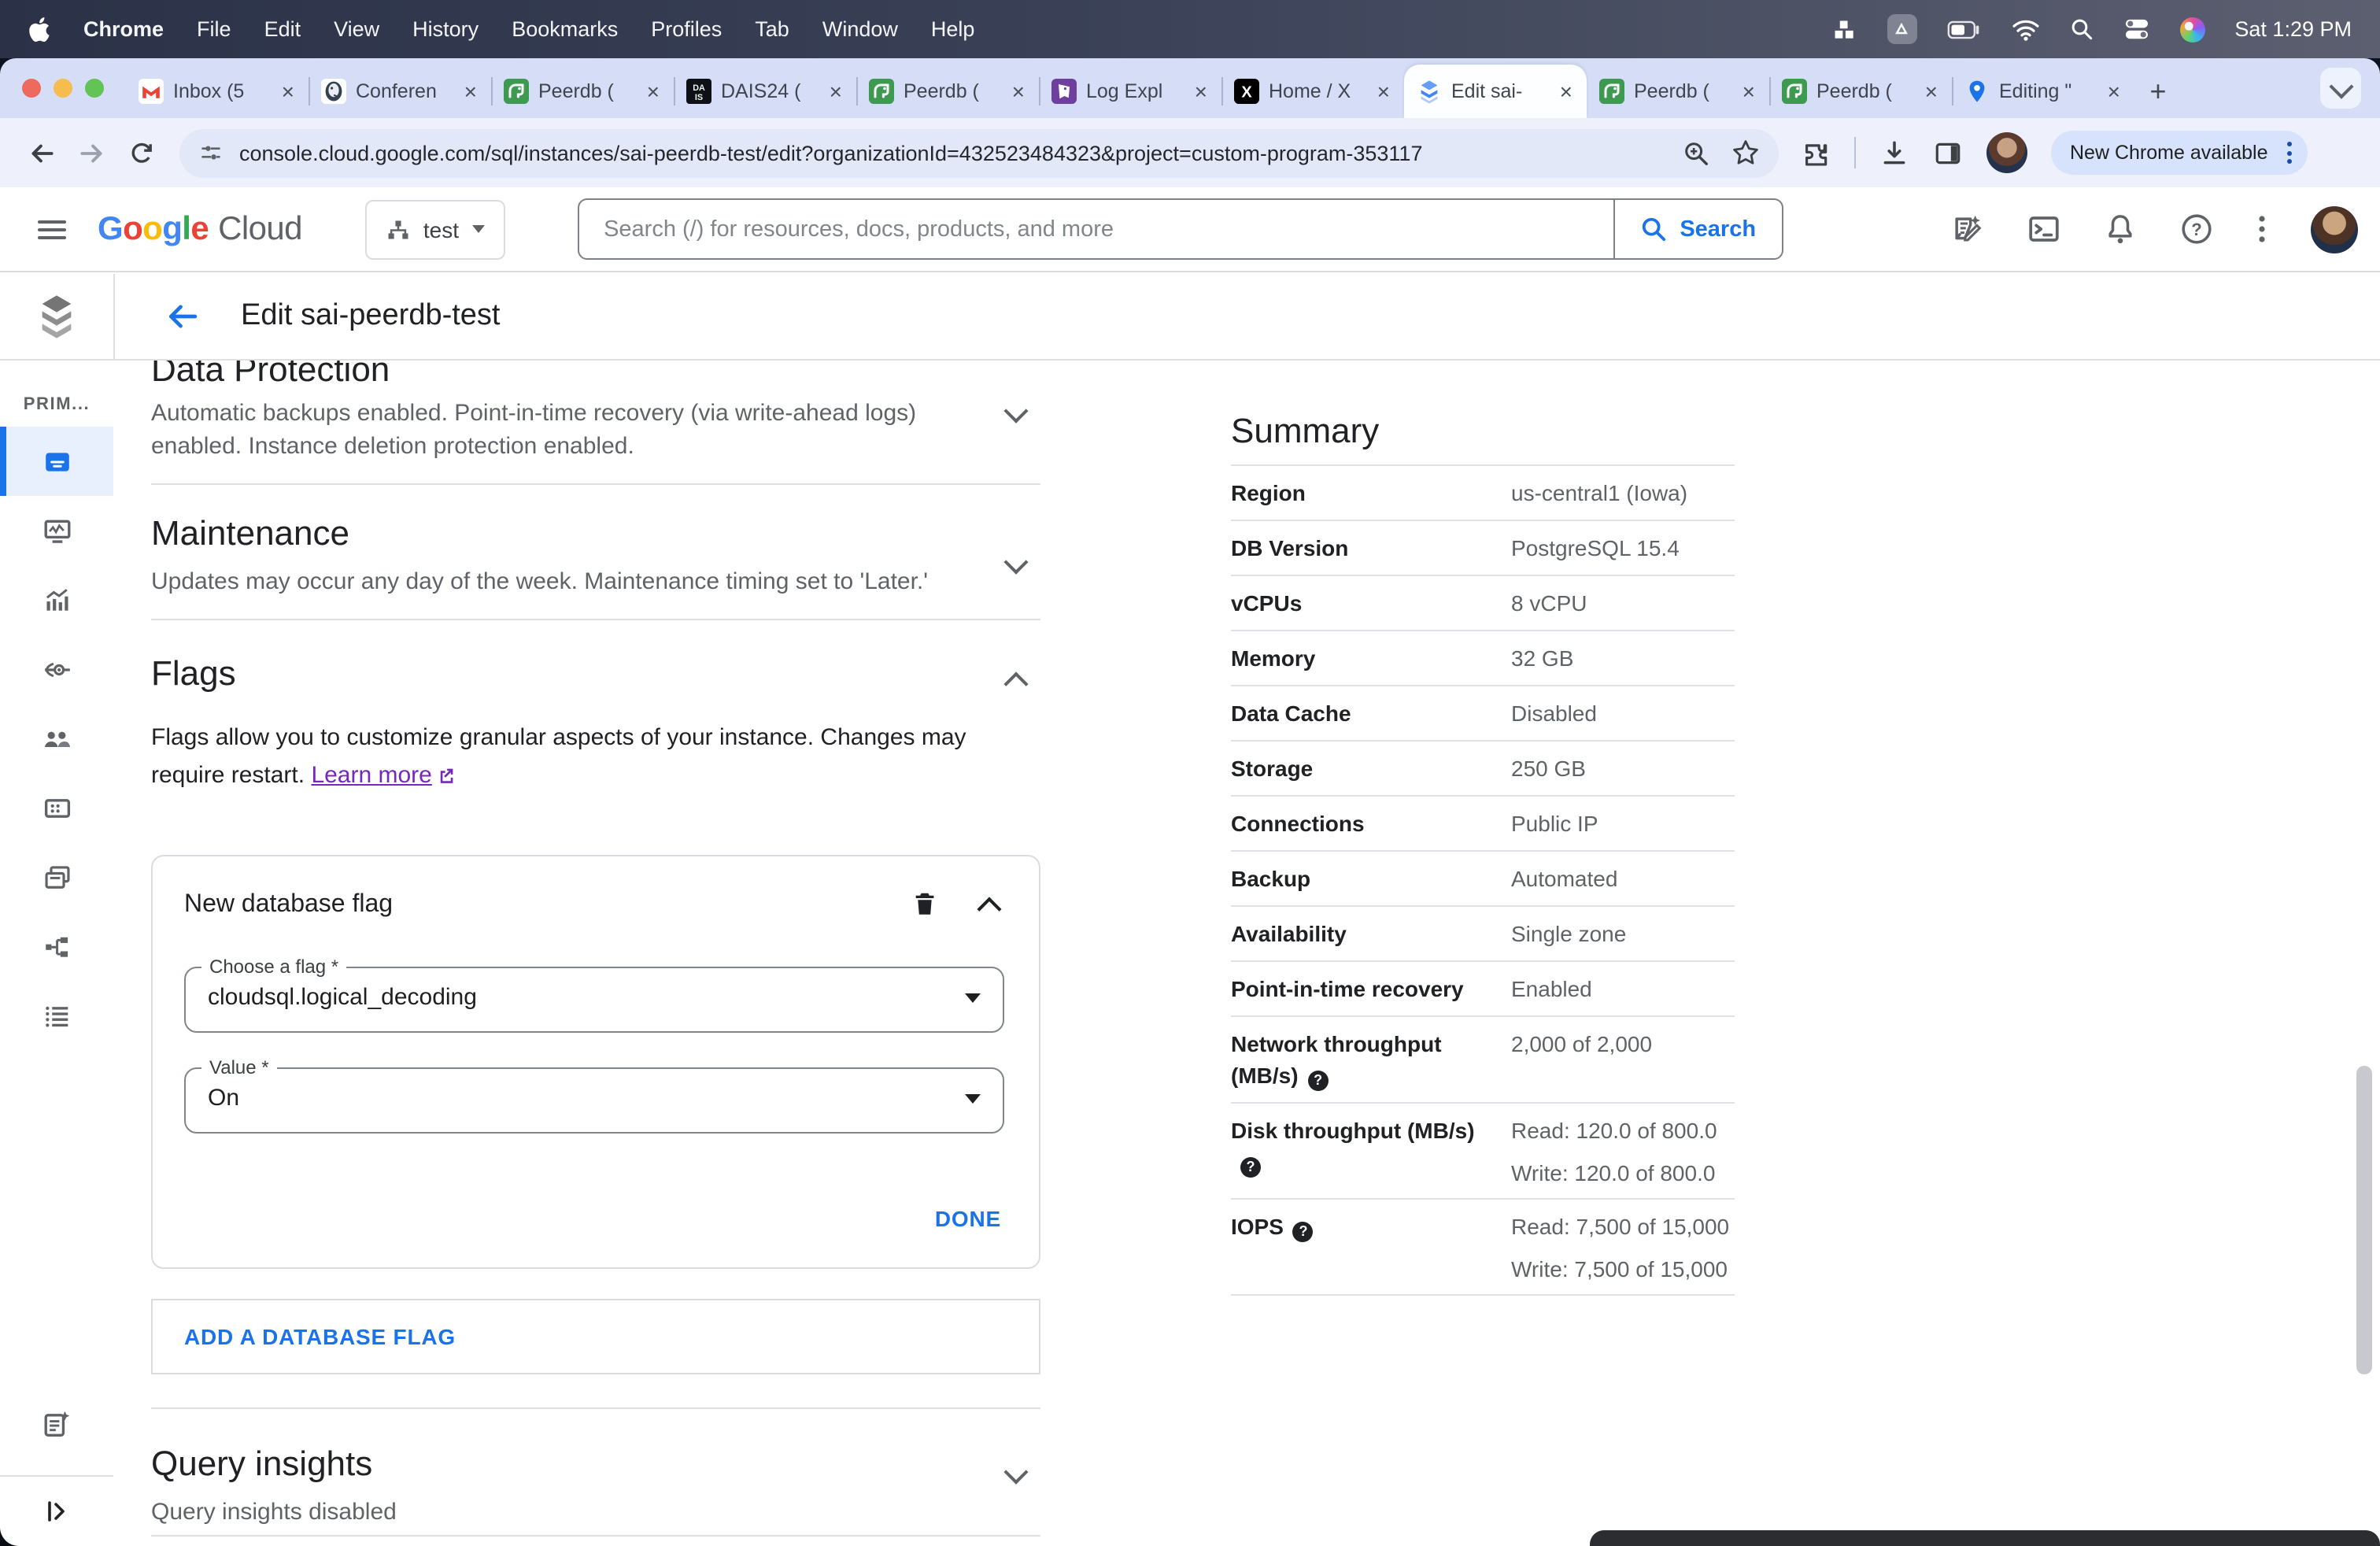  Describe the element at coordinates (2081, 29) in the screenshot. I see `spotlight-search-icon` at that location.